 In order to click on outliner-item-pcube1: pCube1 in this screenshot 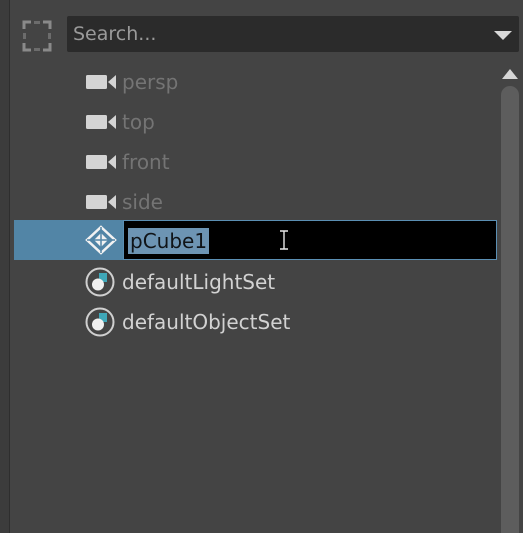, I will do `click(255, 240)`.